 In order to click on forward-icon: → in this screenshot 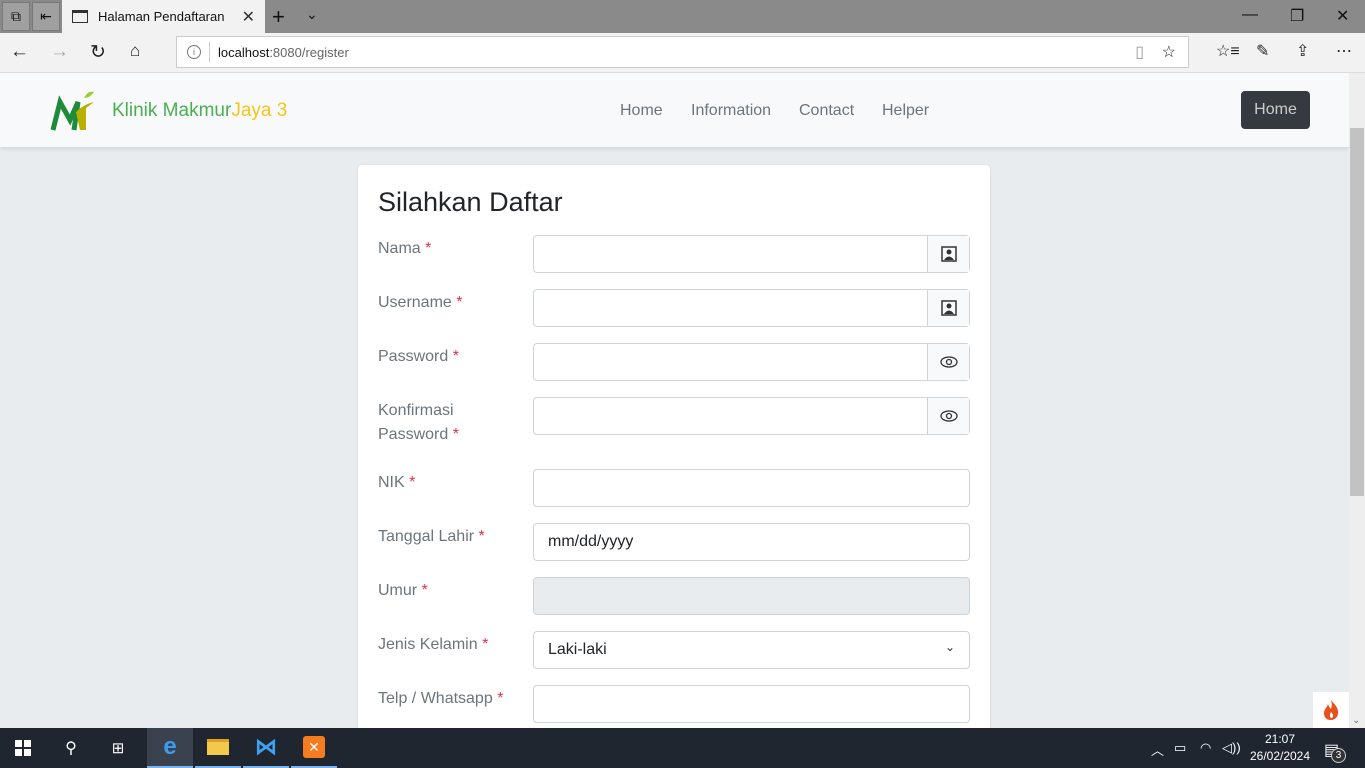, I will do `click(59, 52)`.